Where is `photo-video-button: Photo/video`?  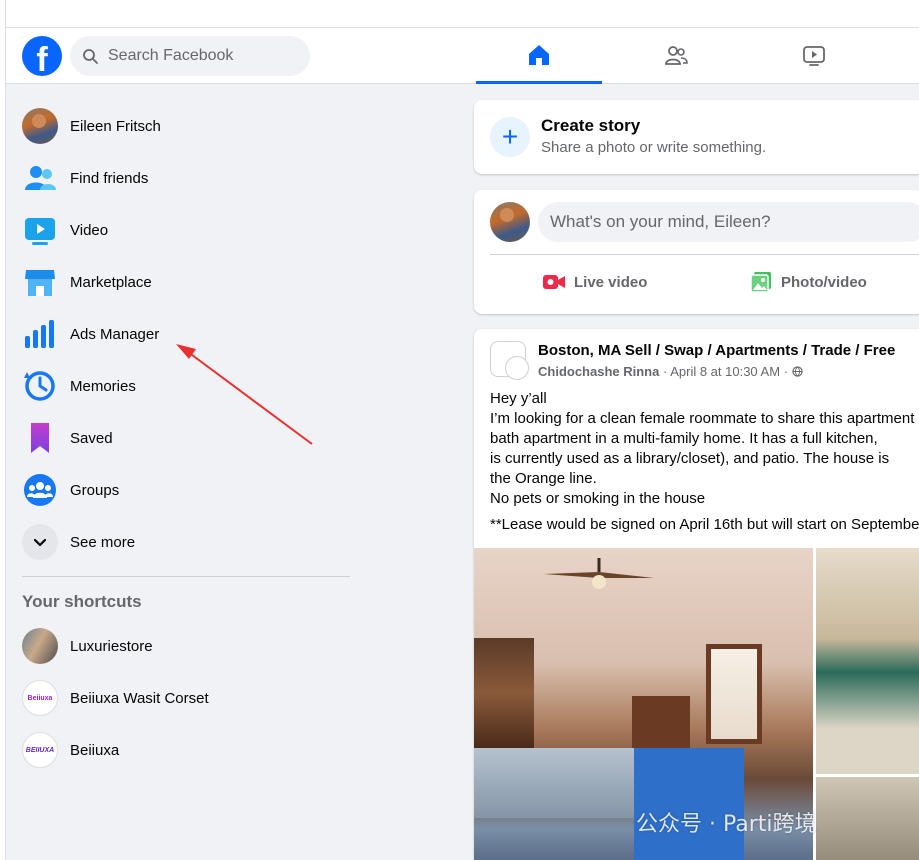 photo-video-button: Photo/video is located at coordinates (808, 282).